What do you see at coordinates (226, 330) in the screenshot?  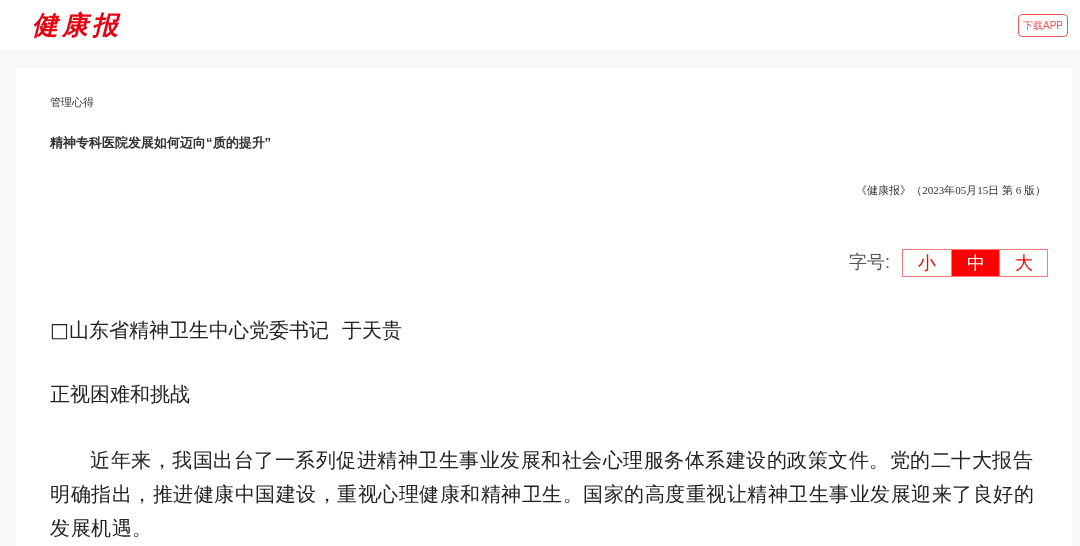 I see `byline: □山东省精神卫生中心党委书记 于天贵` at bounding box center [226, 330].